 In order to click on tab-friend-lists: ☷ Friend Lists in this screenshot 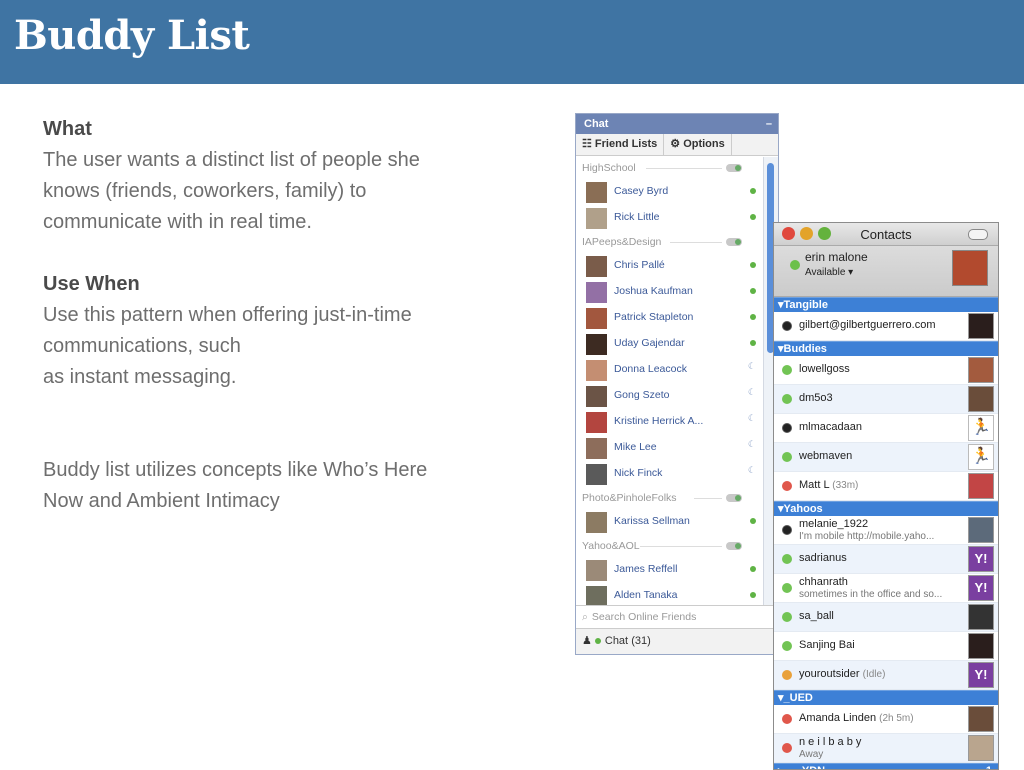, I will do `click(620, 144)`.